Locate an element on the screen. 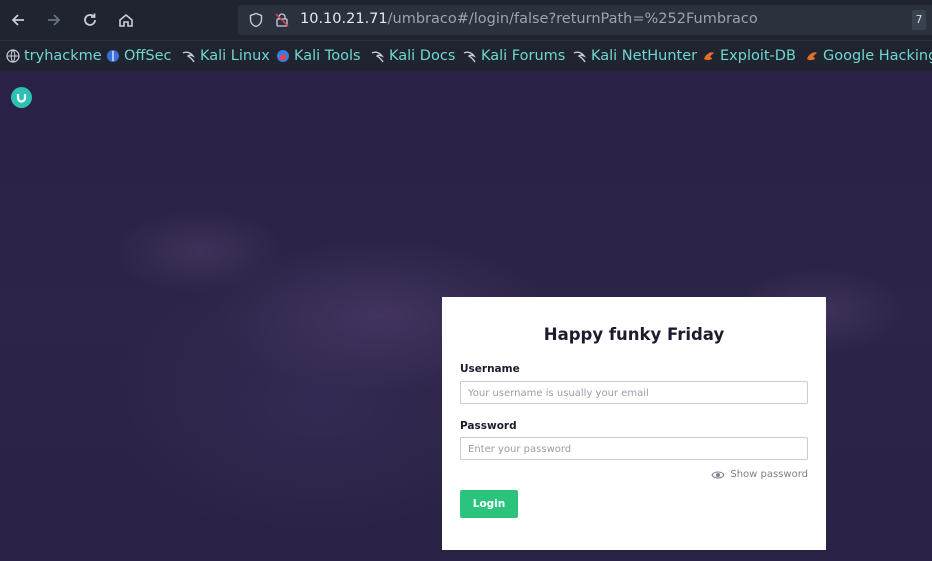  password-input: Enter your password is located at coordinates (634, 448).